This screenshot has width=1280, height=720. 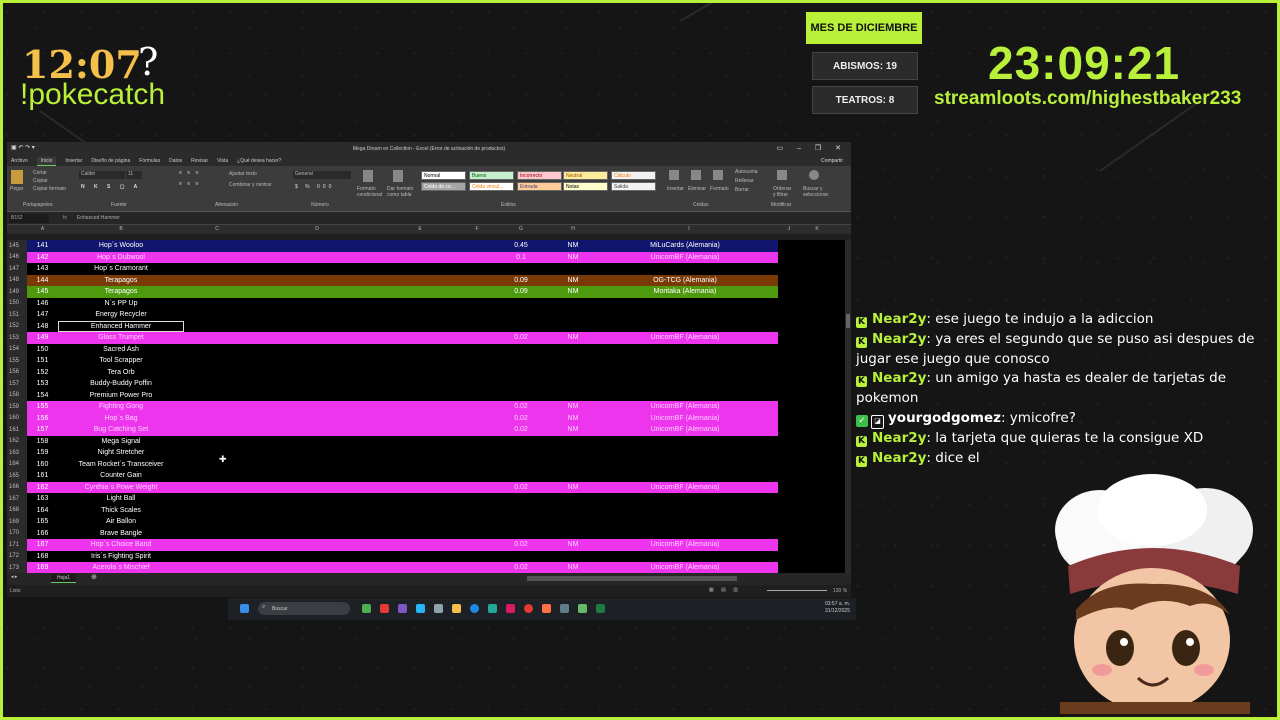 What do you see at coordinates (17, 349) in the screenshot?
I see `row-header: 154` at bounding box center [17, 349].